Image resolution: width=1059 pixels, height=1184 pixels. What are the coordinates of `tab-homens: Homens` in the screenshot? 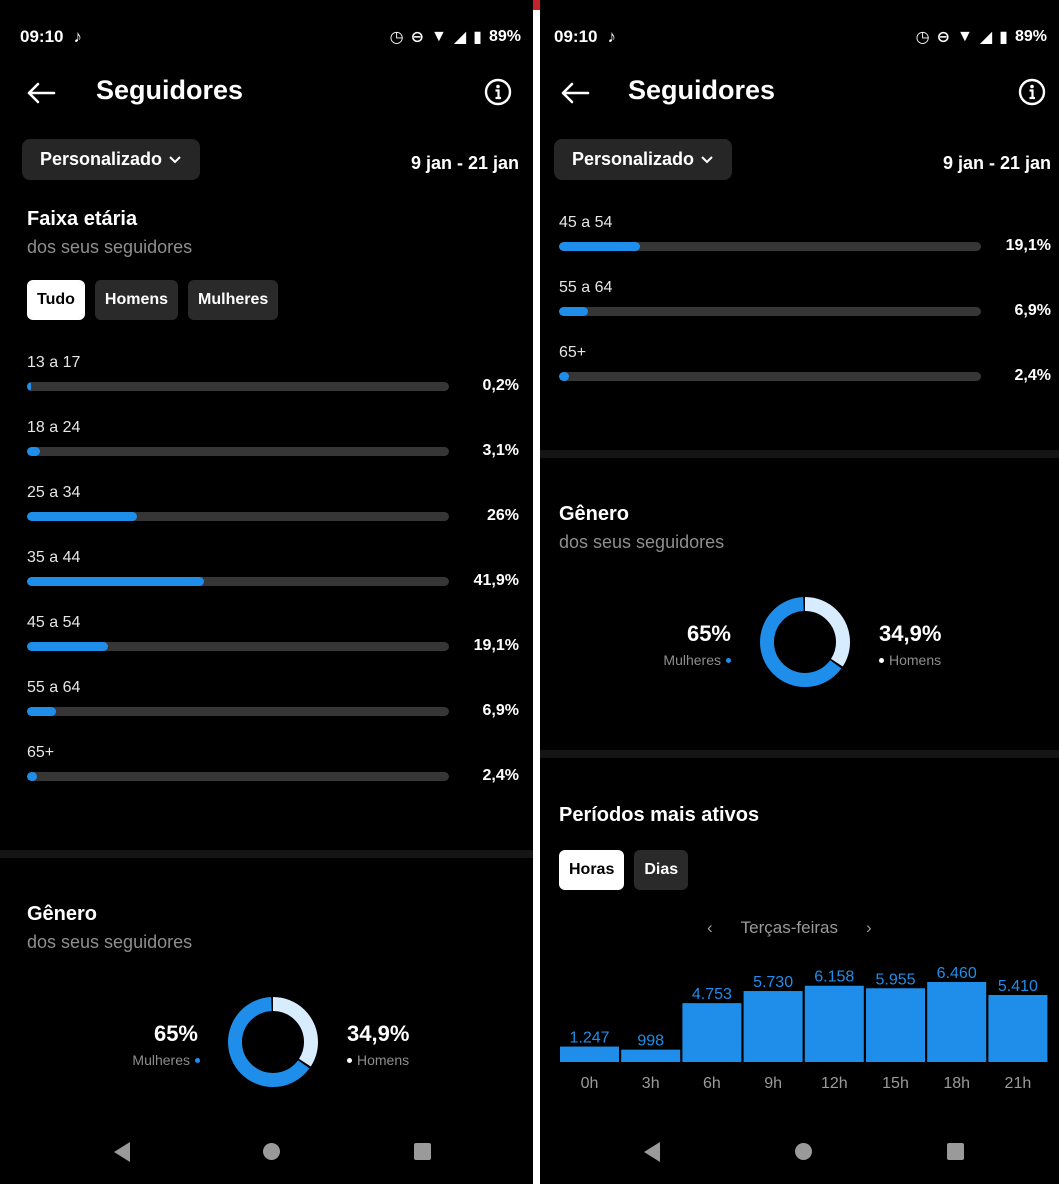 It's located at (136, 300).